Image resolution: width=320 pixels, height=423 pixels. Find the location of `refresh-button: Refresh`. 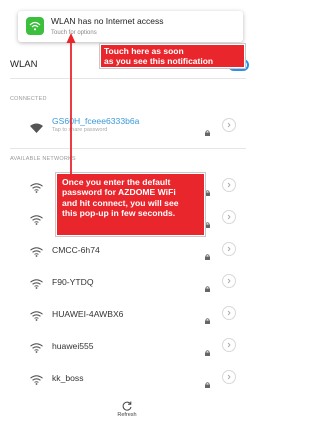

refresh-button: Refresh is located at coordinates (127, 411).